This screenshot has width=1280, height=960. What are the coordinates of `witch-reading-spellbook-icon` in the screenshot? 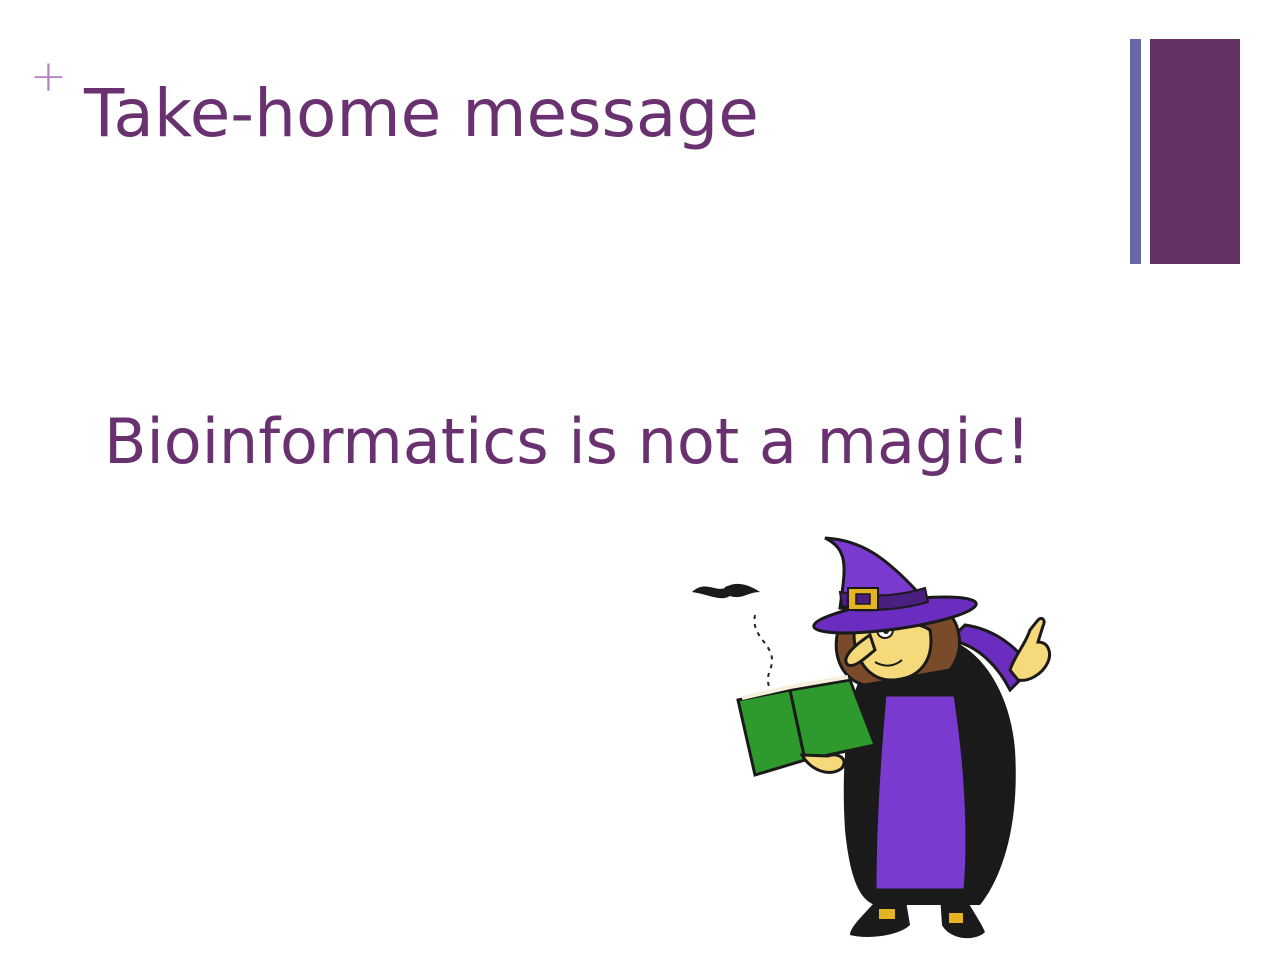 It's located at (872, 737).